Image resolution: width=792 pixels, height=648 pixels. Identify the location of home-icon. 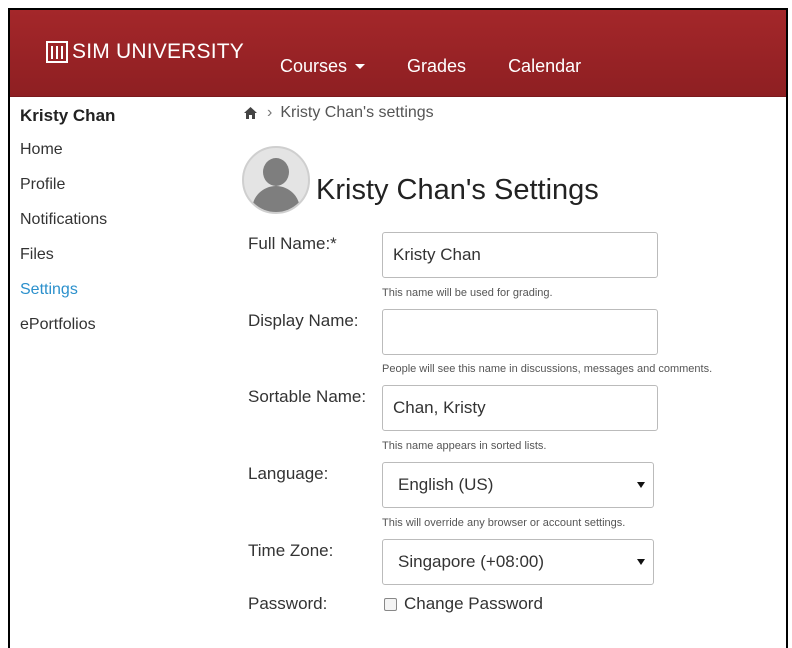
(250, 113).